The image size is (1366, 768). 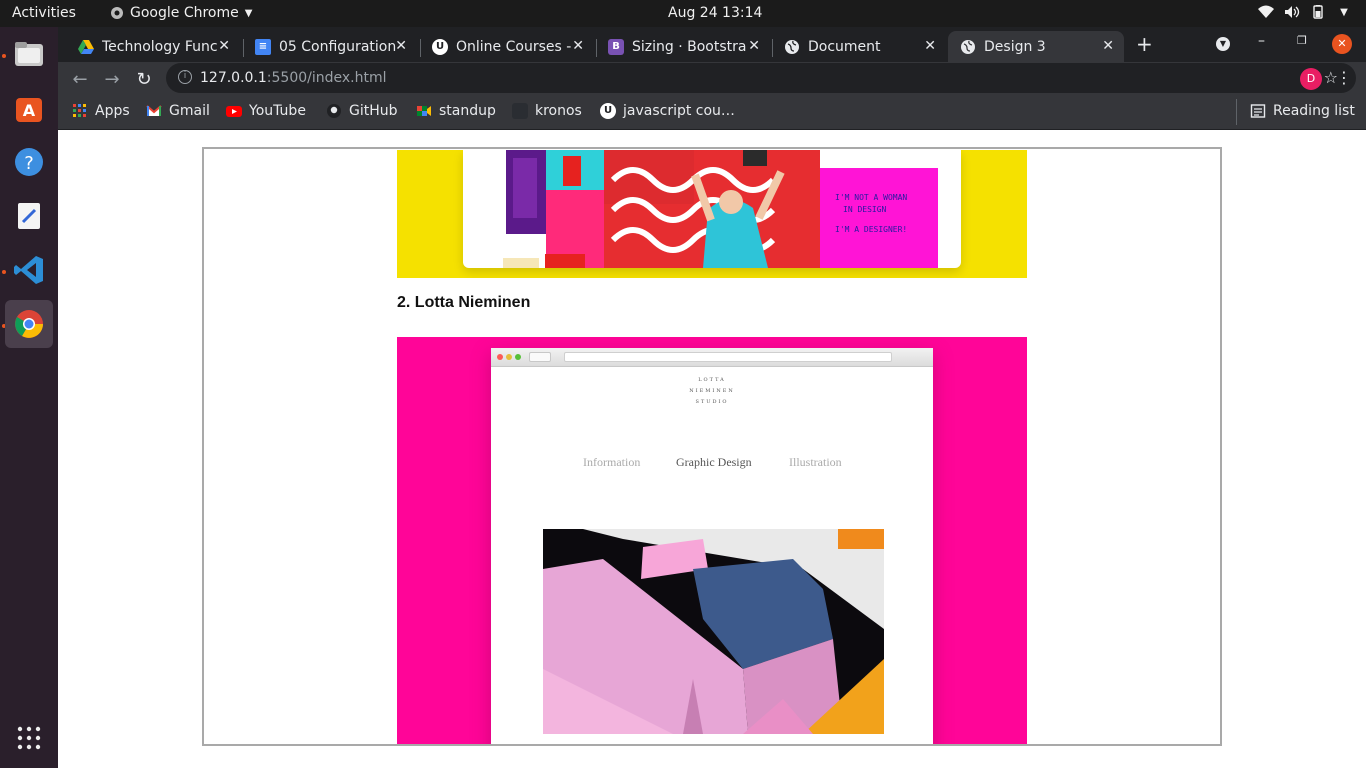 What do you see at coordinates (1314, 111) in the screenshot?
I see `reading-list-label: Reading list` at bounding box center [1314, 111].